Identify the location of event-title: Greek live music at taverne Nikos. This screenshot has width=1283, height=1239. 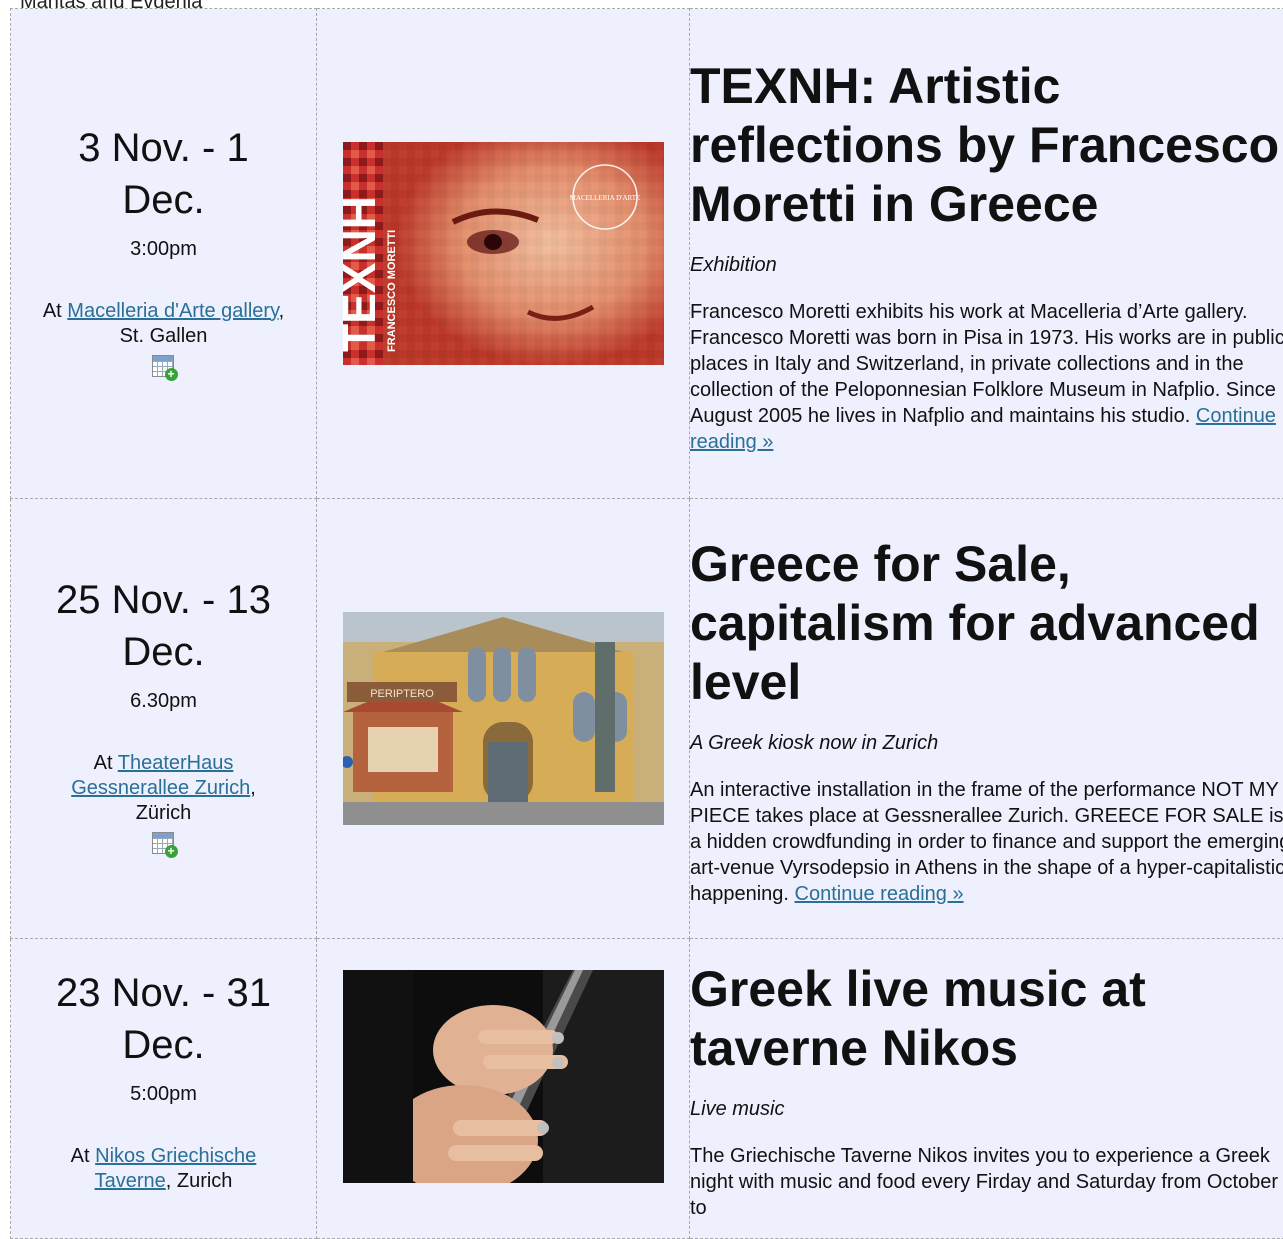
(986, 1019).